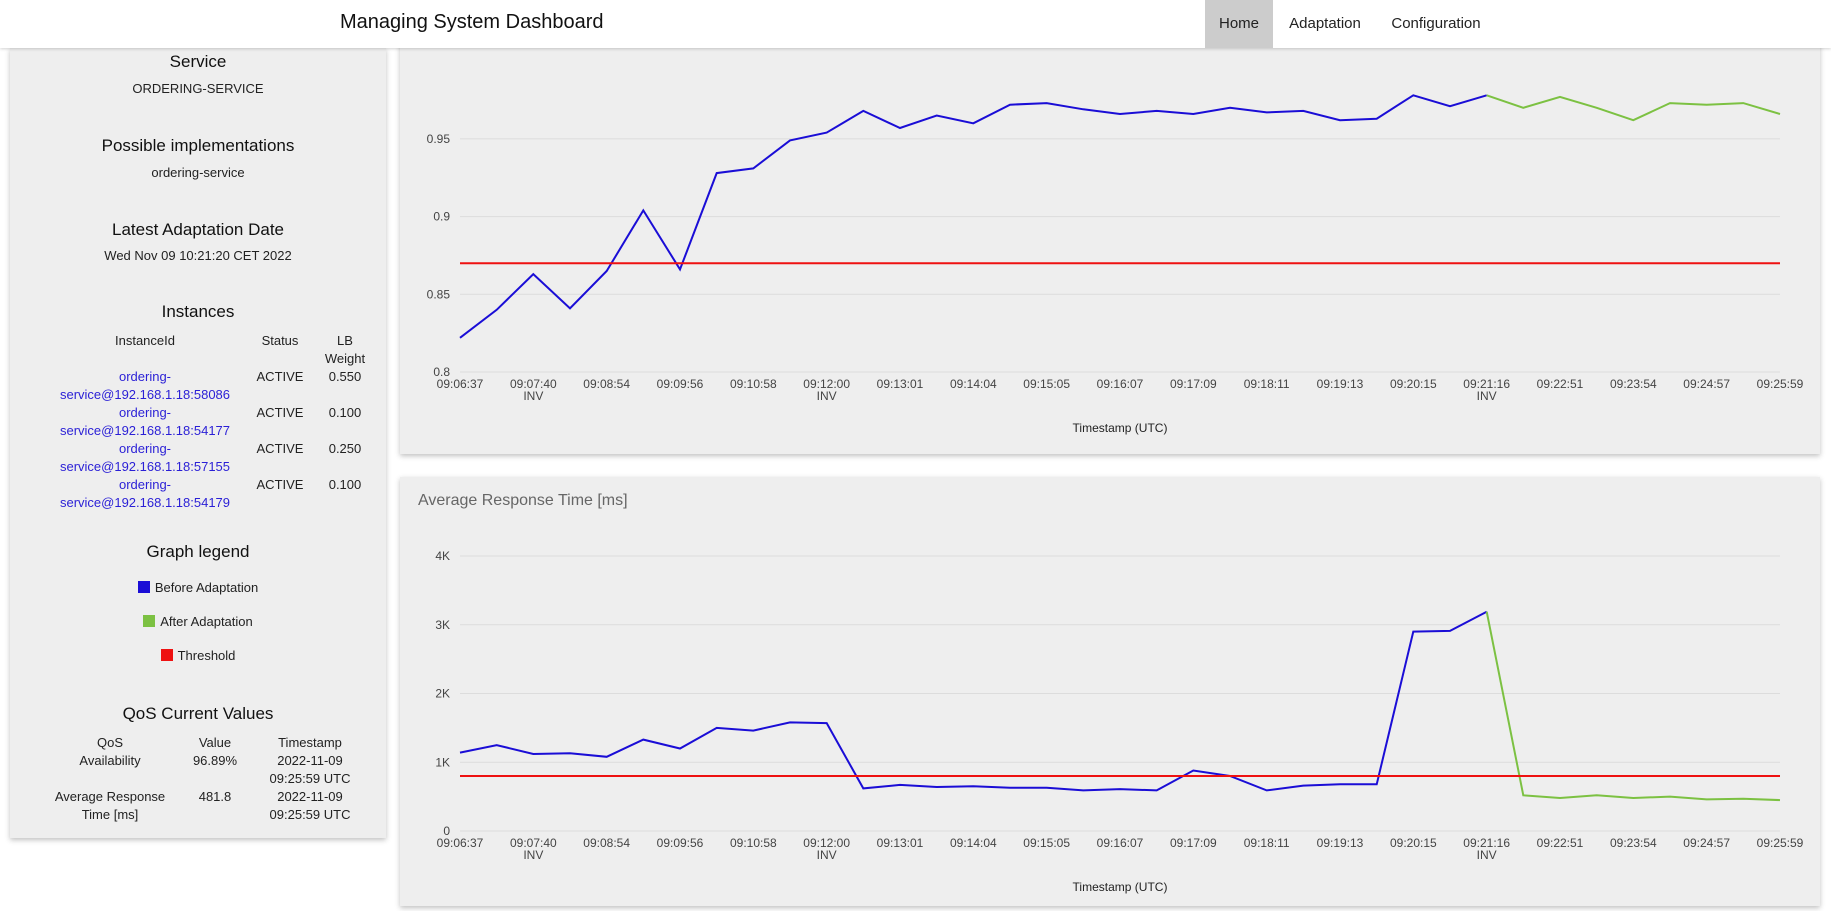  Describe the element at coordinates (523, 500) in the screenshot. I see `response-time-chart-title: Average Response Time [ms]` at that location.